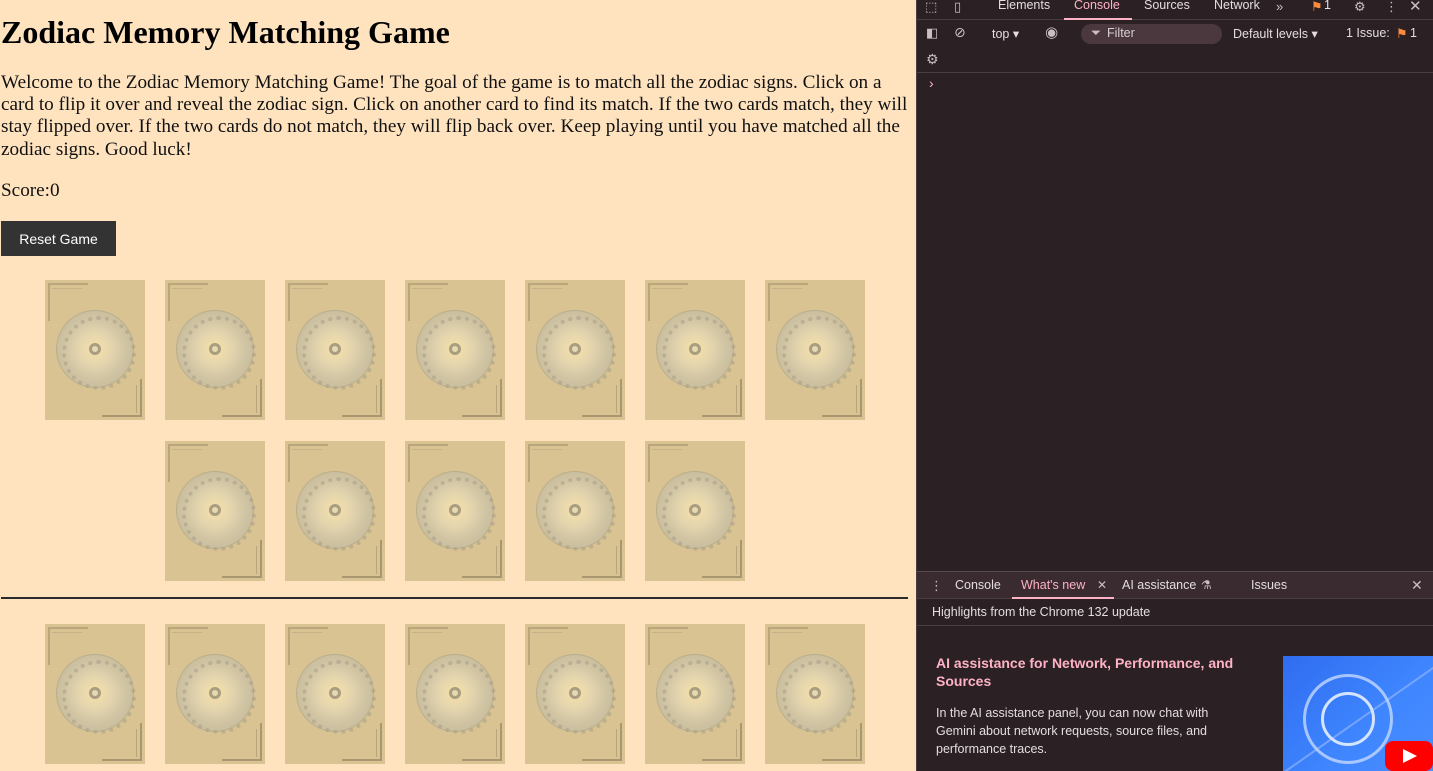  Describe the element at coordinates (58, 238) in the screenshot. I see `reset-game-button: Reset Game` at that location.